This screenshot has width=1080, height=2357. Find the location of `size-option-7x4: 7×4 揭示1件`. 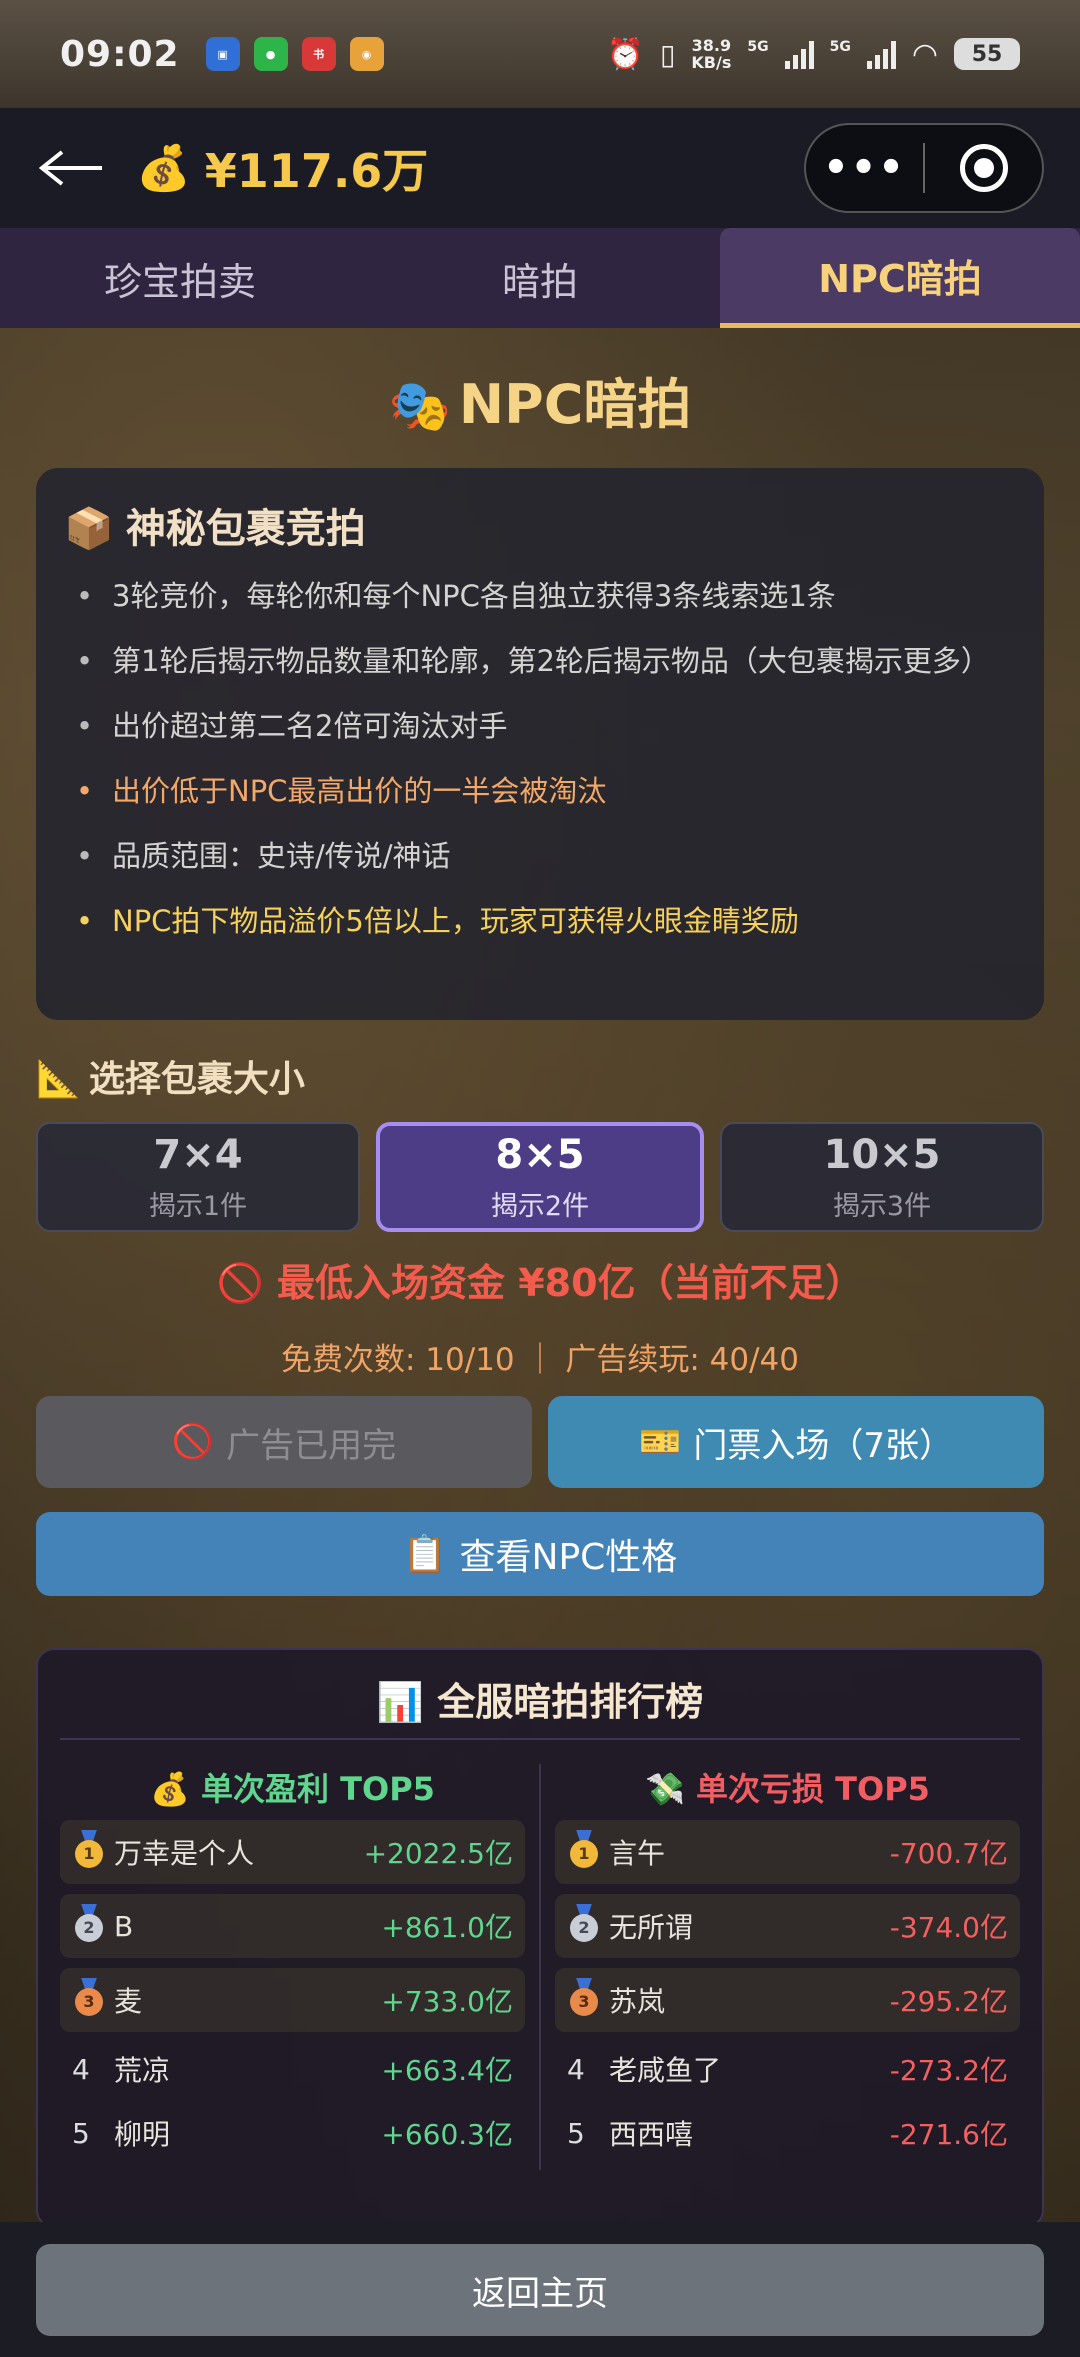

size-option-7x4: 7×4 揭示1件 is located at coordinates (198, 1177).